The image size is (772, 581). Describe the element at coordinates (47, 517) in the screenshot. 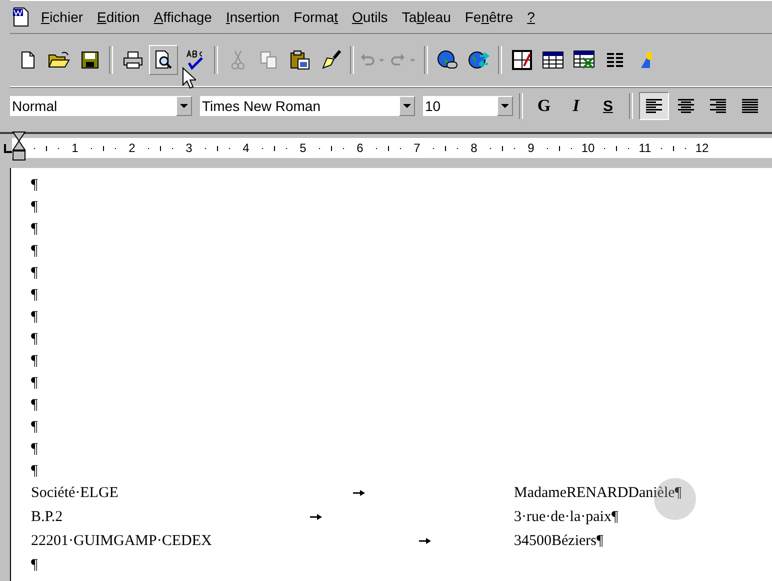

I see `sender-address-line: B.P.2` at that location.